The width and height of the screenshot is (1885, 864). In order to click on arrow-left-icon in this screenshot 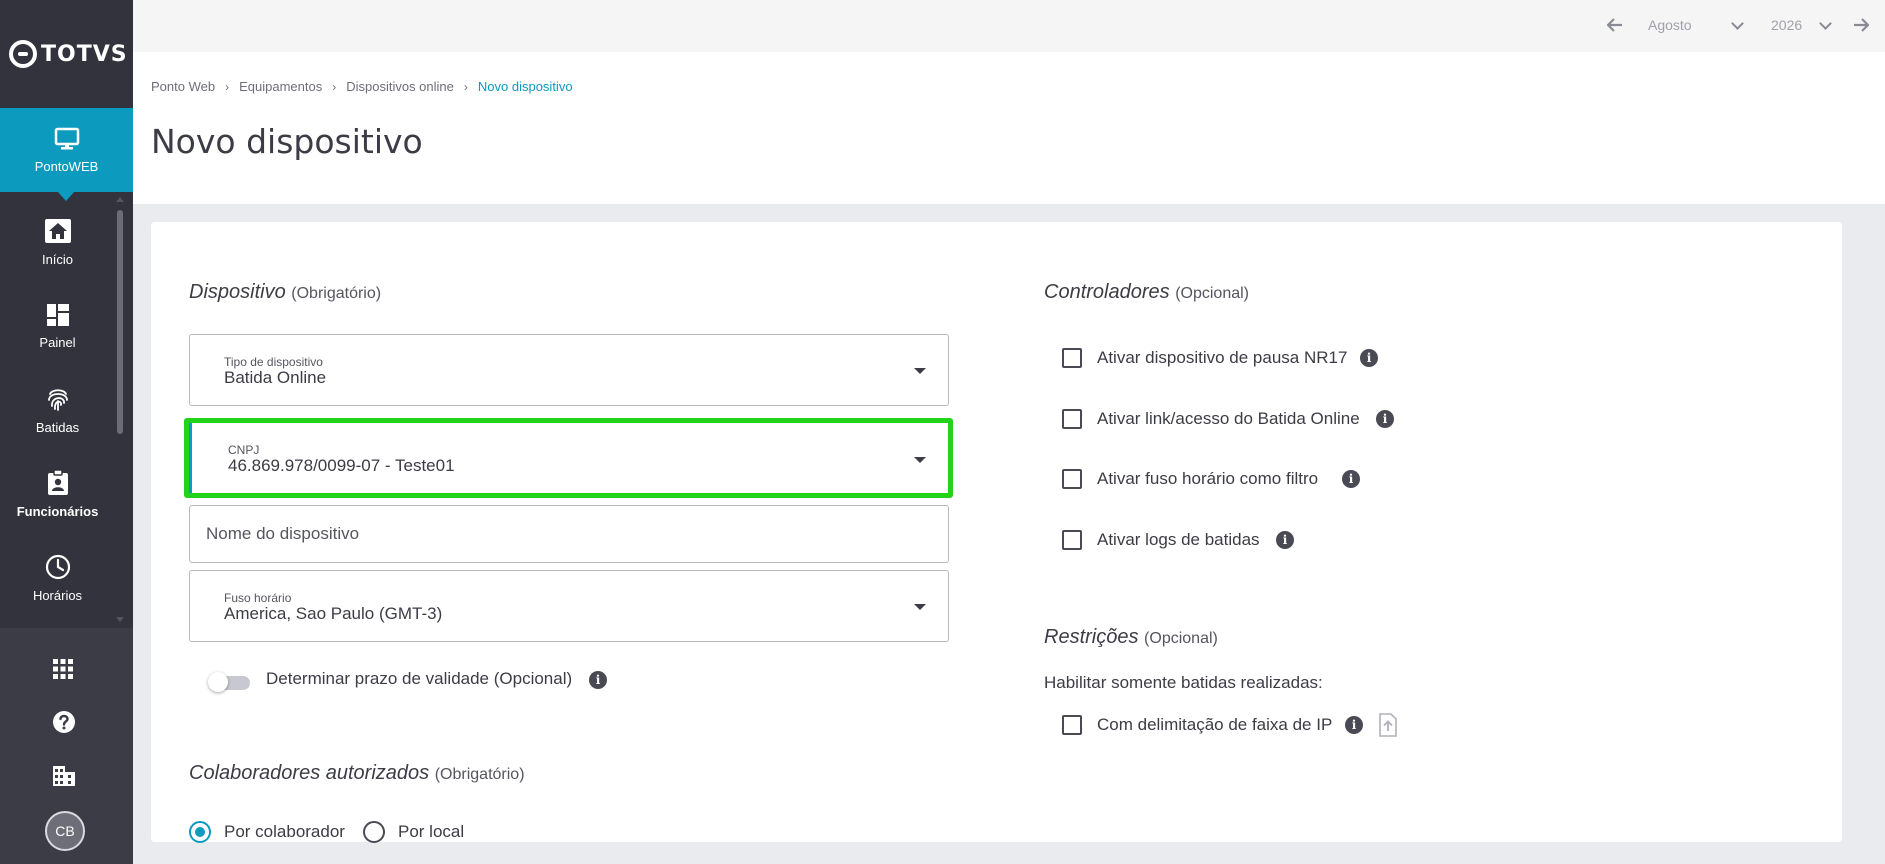, I will do `click(1615, 25)`.